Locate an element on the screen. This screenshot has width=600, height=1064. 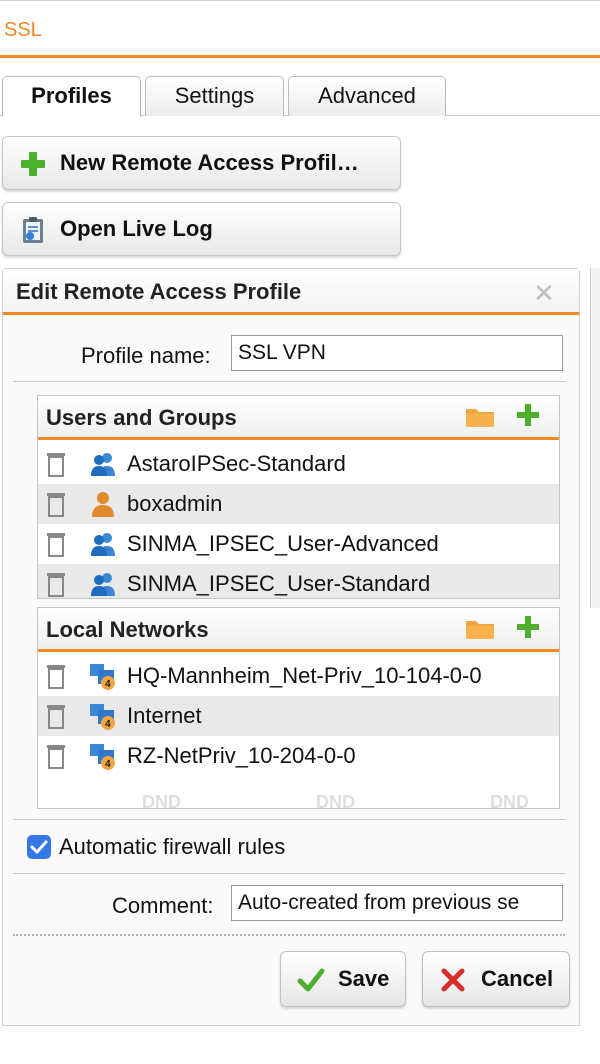
open-live-log-button: Open Live Log is located at coordinates (201, 229).